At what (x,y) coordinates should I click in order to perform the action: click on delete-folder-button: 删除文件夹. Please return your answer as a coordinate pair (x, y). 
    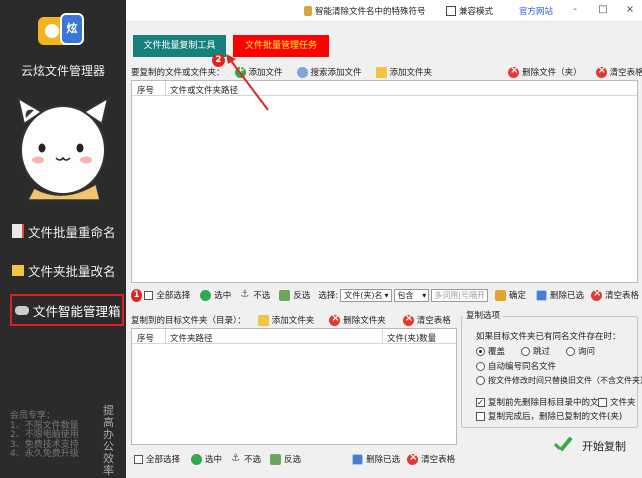
    Looking at the image, I should click on (357, 320).